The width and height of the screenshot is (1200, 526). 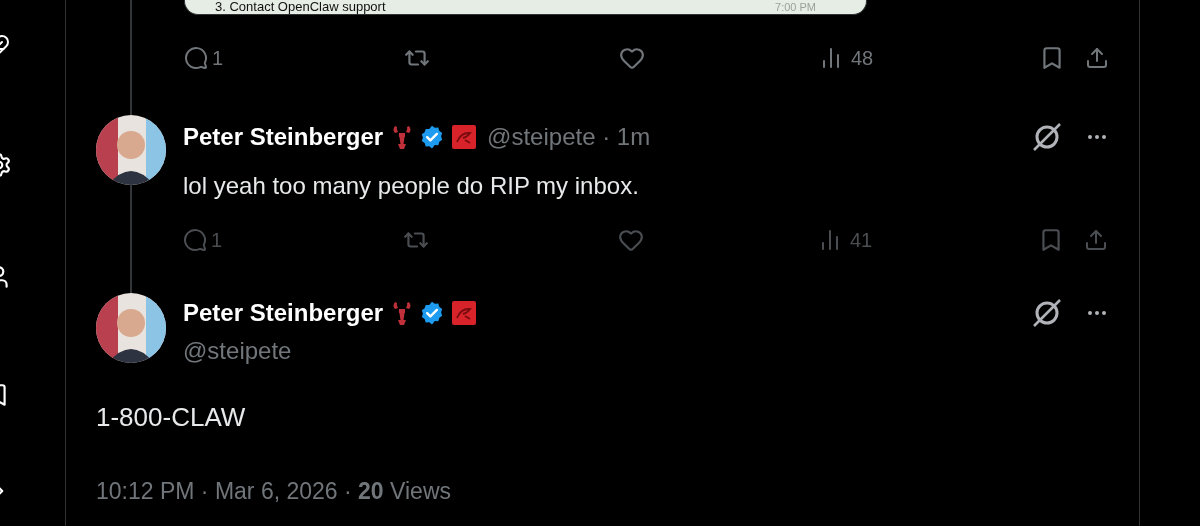 What do you see at coordinates (632, 58) in the screenshot?
I see `like-icon` at bounding box center [632, 58].